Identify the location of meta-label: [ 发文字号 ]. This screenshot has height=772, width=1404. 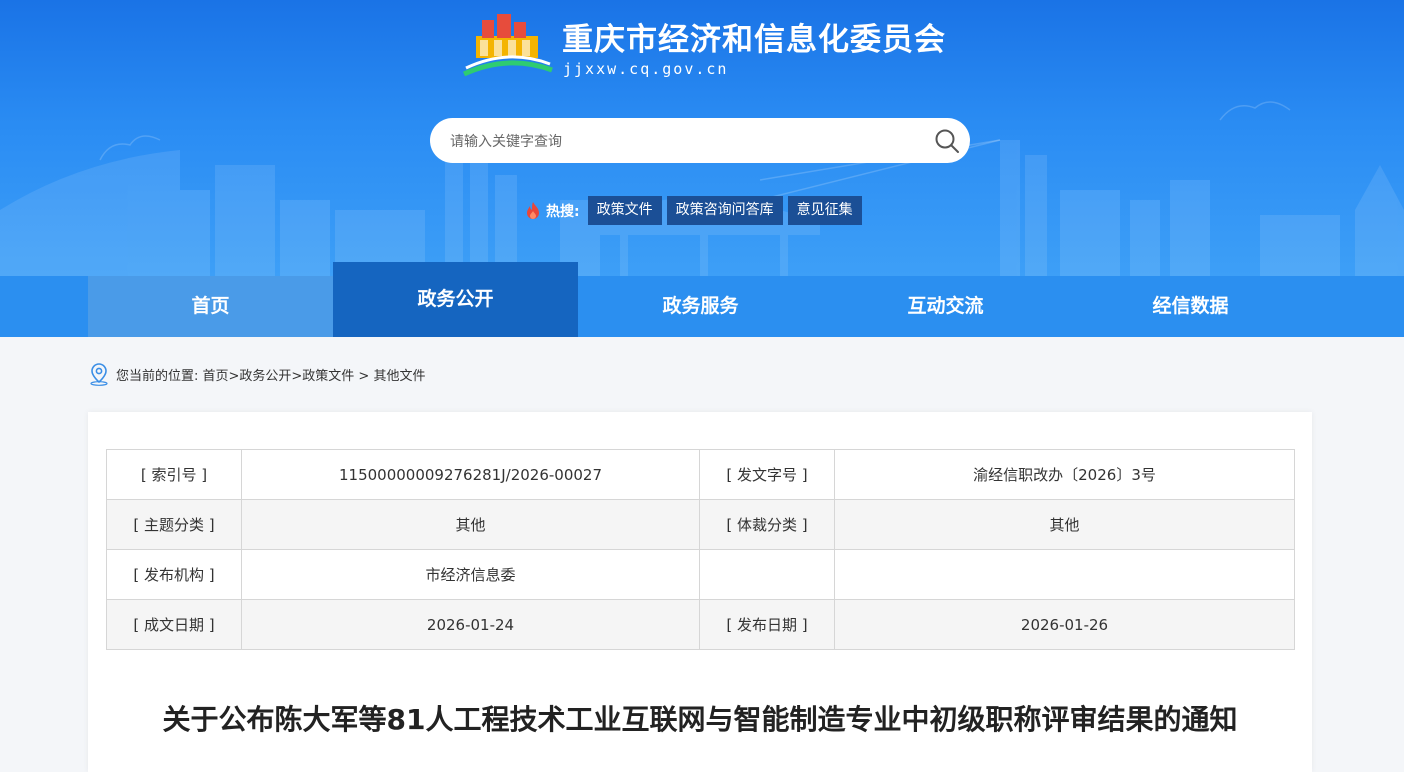
(767, 474).